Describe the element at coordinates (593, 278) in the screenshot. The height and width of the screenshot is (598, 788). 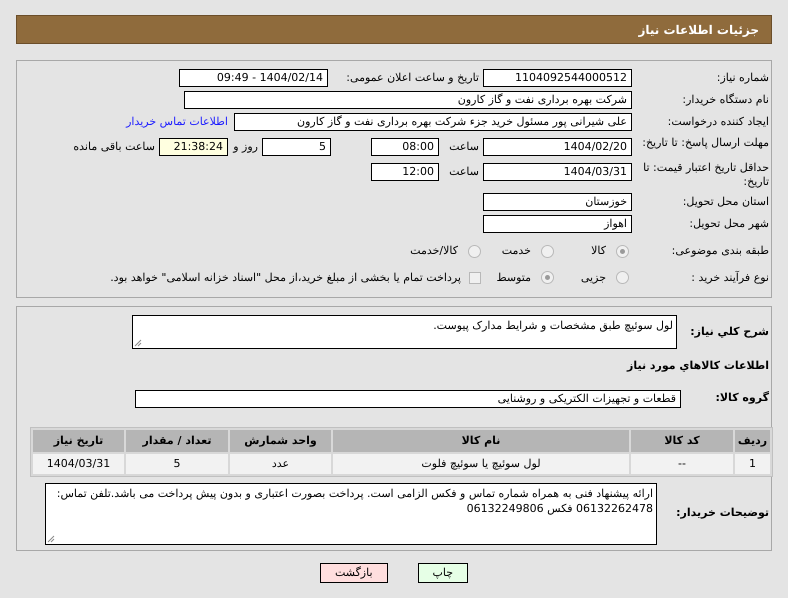
I see `option-label: جزیی` at that location.